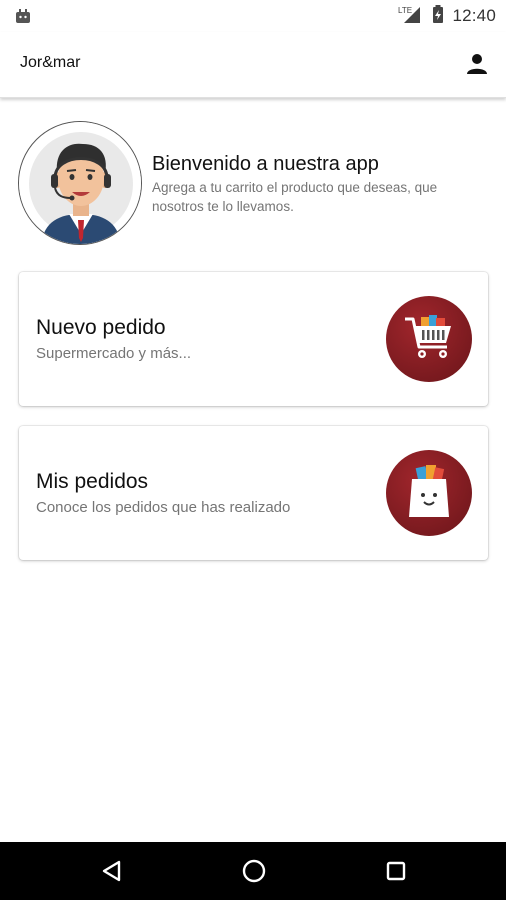 Image resolution: width=506 pixels, height=900 pixels. What do you see at coordinates (50, 62) in the screenshot?
I see `app-title: Jor&mar` at bounding box center [50, 62].